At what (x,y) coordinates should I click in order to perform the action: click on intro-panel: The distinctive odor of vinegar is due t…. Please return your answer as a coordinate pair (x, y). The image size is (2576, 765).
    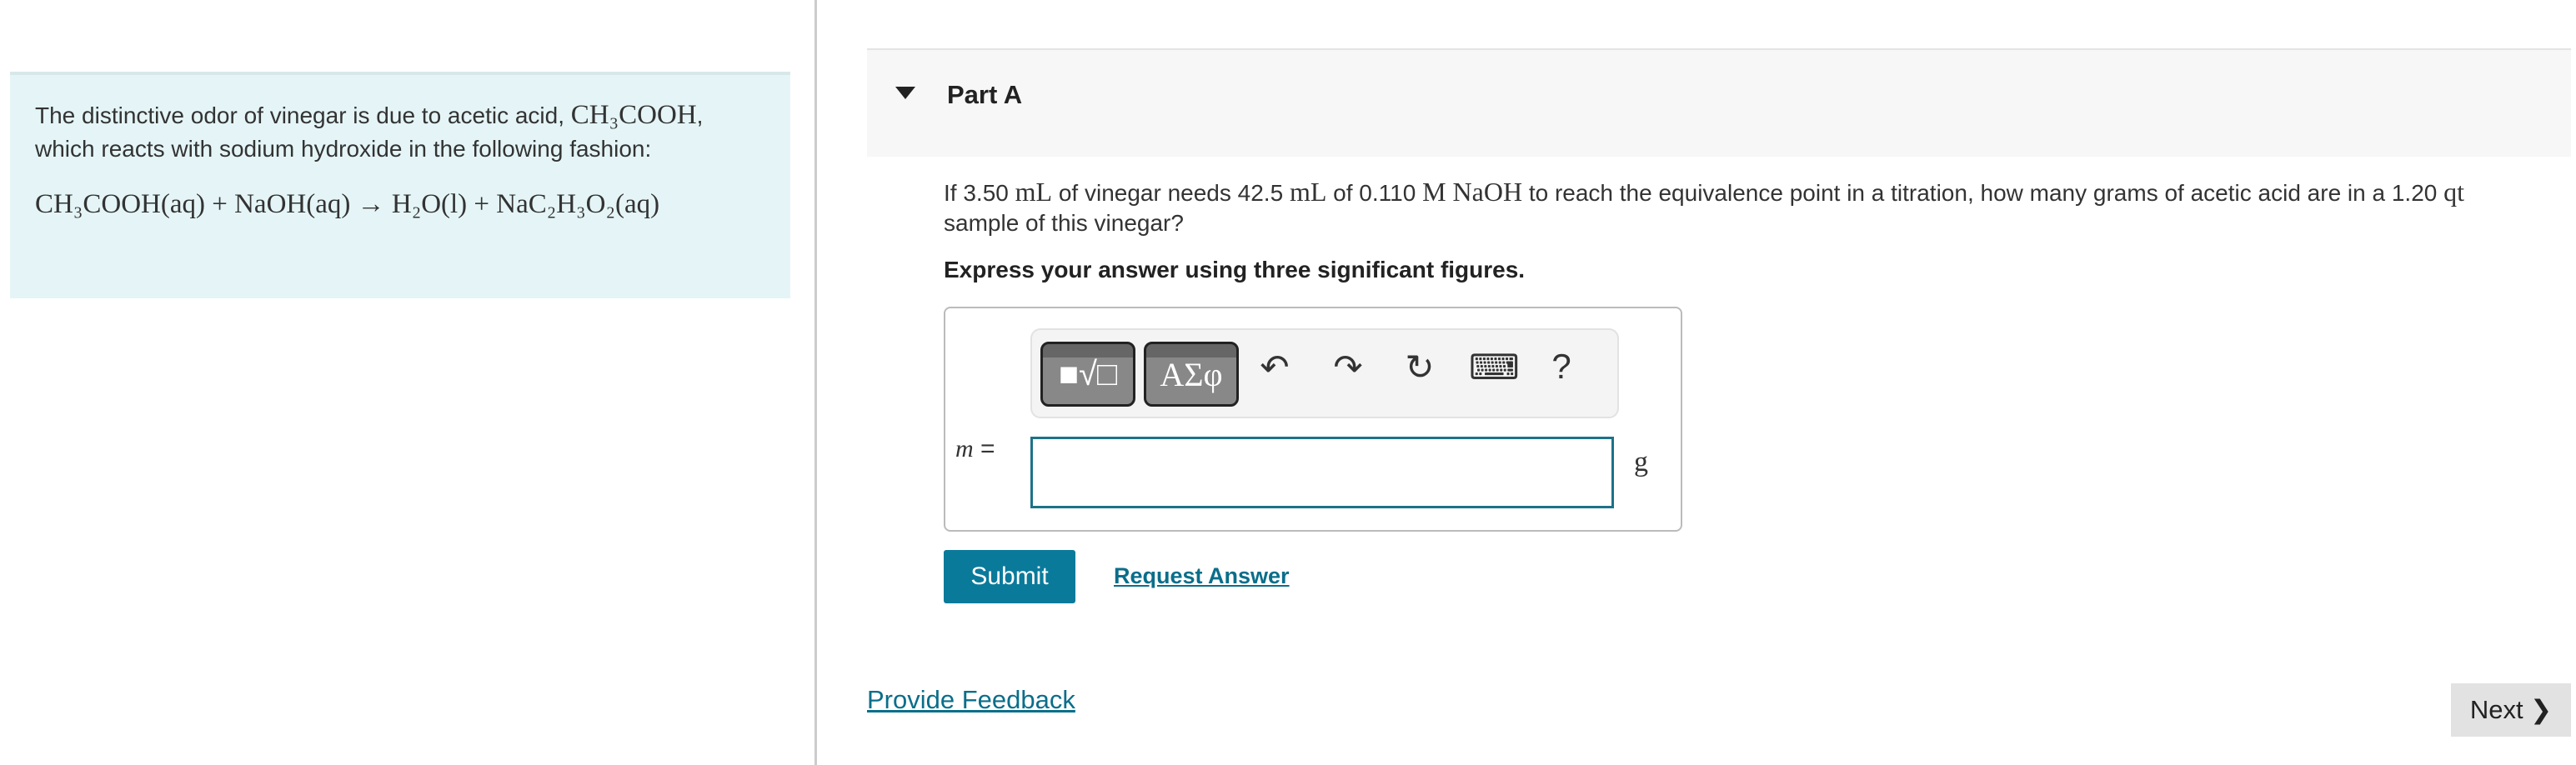
    Looking at the image, I should click on (400, 185).